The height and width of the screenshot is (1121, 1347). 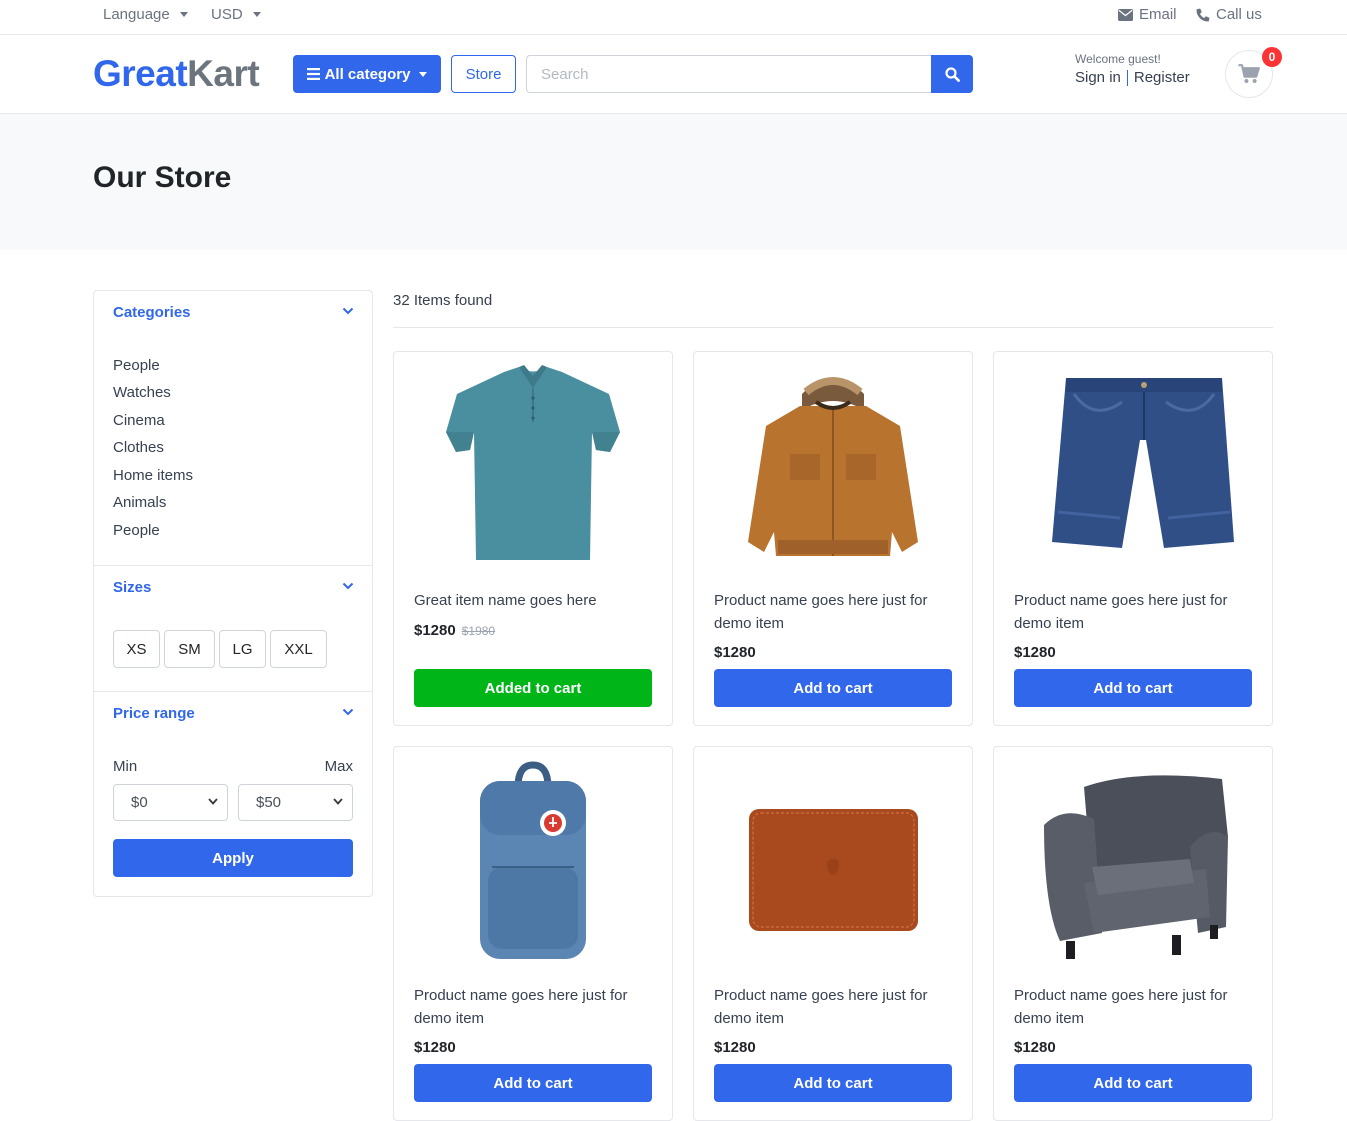 I want to click on all-category-label: All category, so click(x=367, y=74).